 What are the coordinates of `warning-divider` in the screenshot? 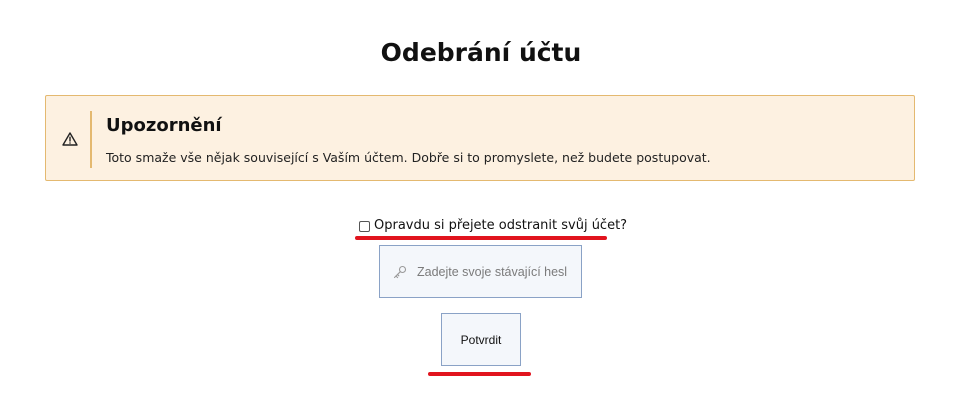 It's located at (91, 139).